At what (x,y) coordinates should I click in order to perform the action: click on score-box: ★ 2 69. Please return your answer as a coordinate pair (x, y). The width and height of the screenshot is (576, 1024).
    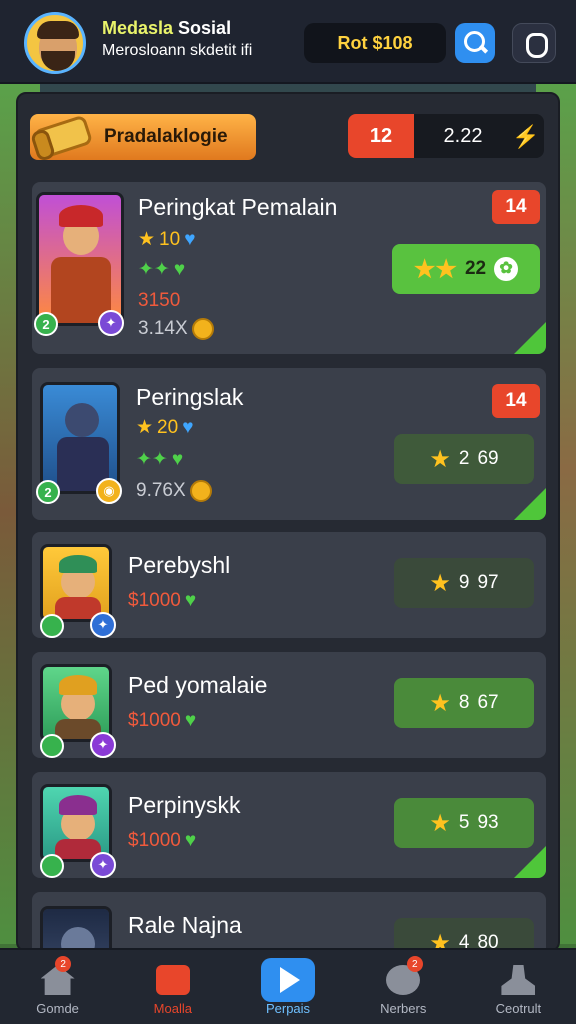
    Looking at the image, I should click on (464, 459).